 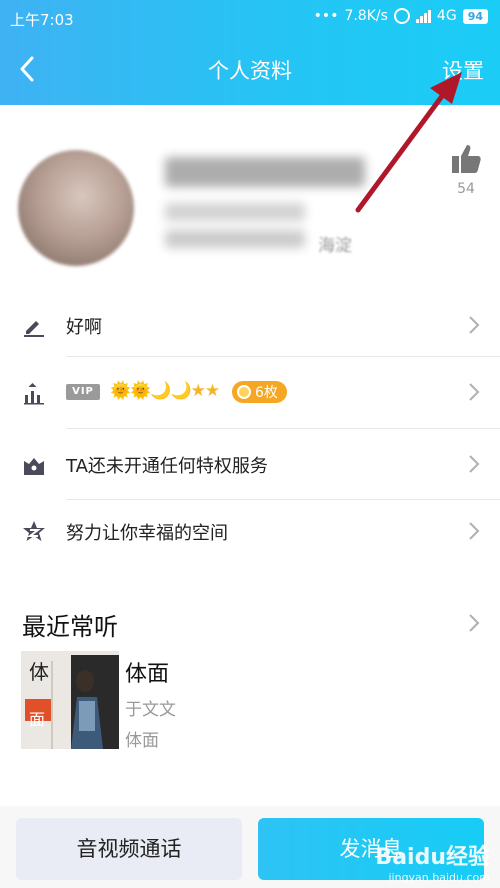 I want to click on account-blurred, so click(x=235, y=212).